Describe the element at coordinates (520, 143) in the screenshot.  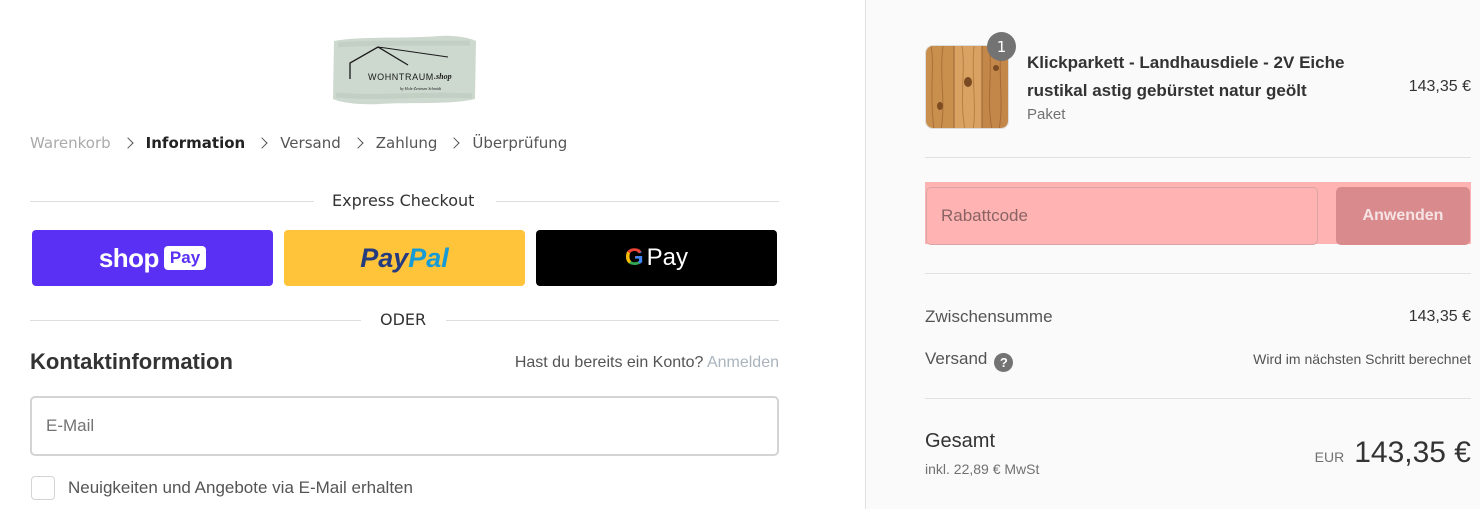
I see `breadcrumb-ueberpruefung: Überprüfung` at that location.